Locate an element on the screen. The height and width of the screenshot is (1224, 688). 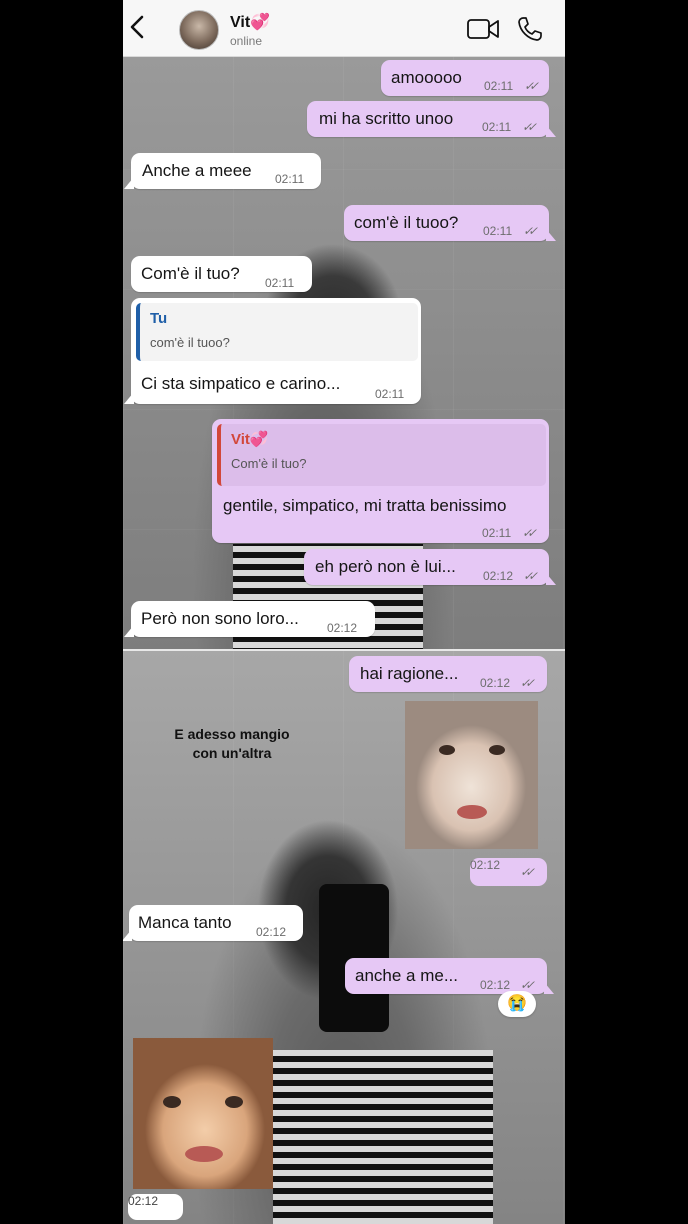
message-text: Com'è il tuo? is located at coordinates (190, 273).